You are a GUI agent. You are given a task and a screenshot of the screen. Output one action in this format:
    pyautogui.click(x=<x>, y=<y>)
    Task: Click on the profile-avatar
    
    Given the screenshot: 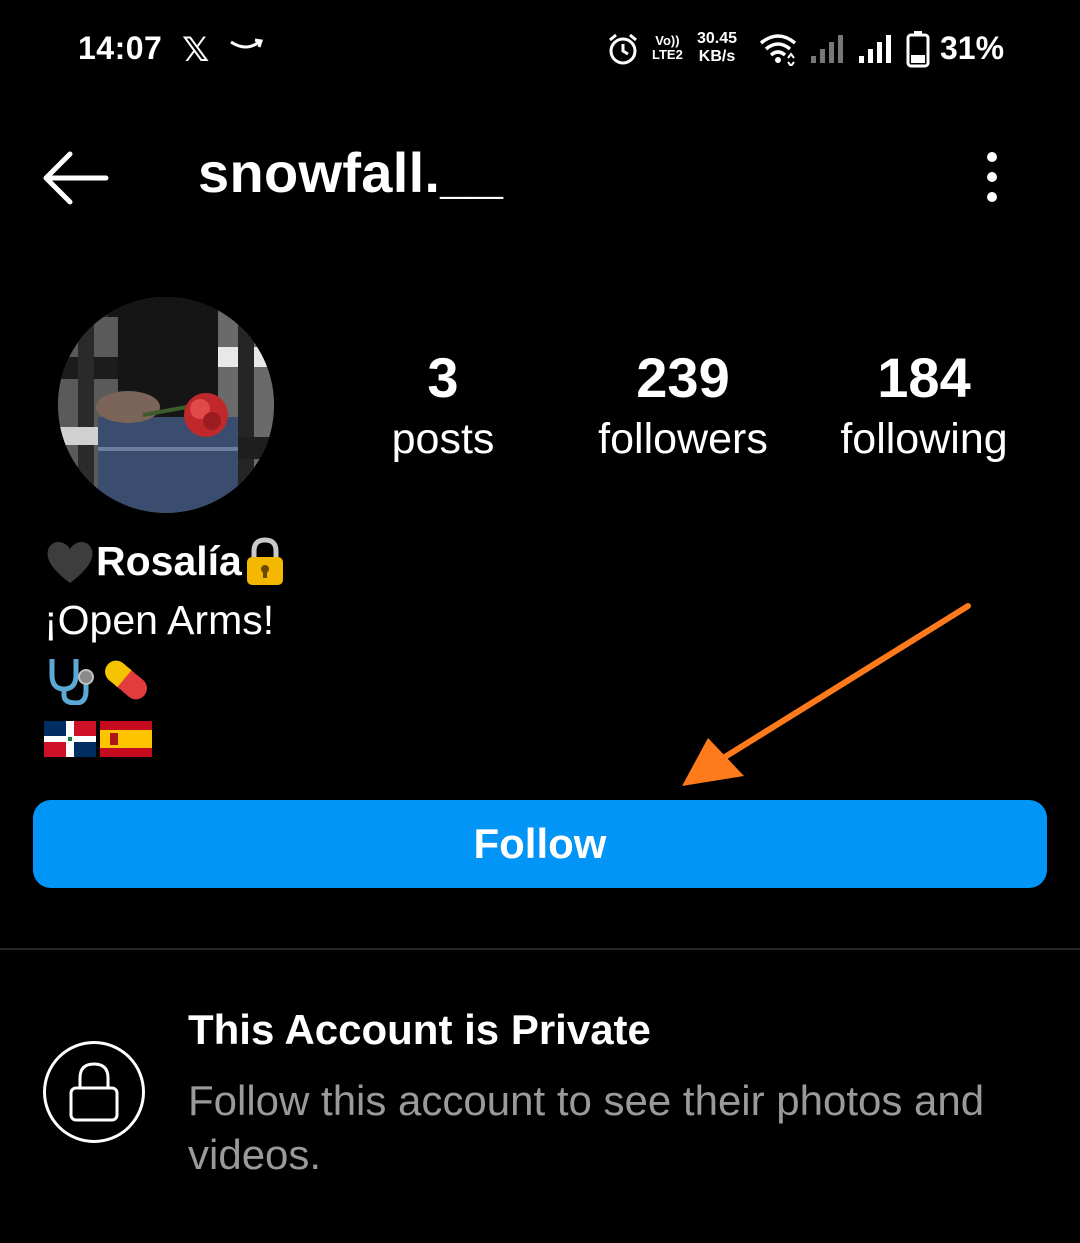 What is the action you would take?
    pyautogui.click(x=166, y=405)
    